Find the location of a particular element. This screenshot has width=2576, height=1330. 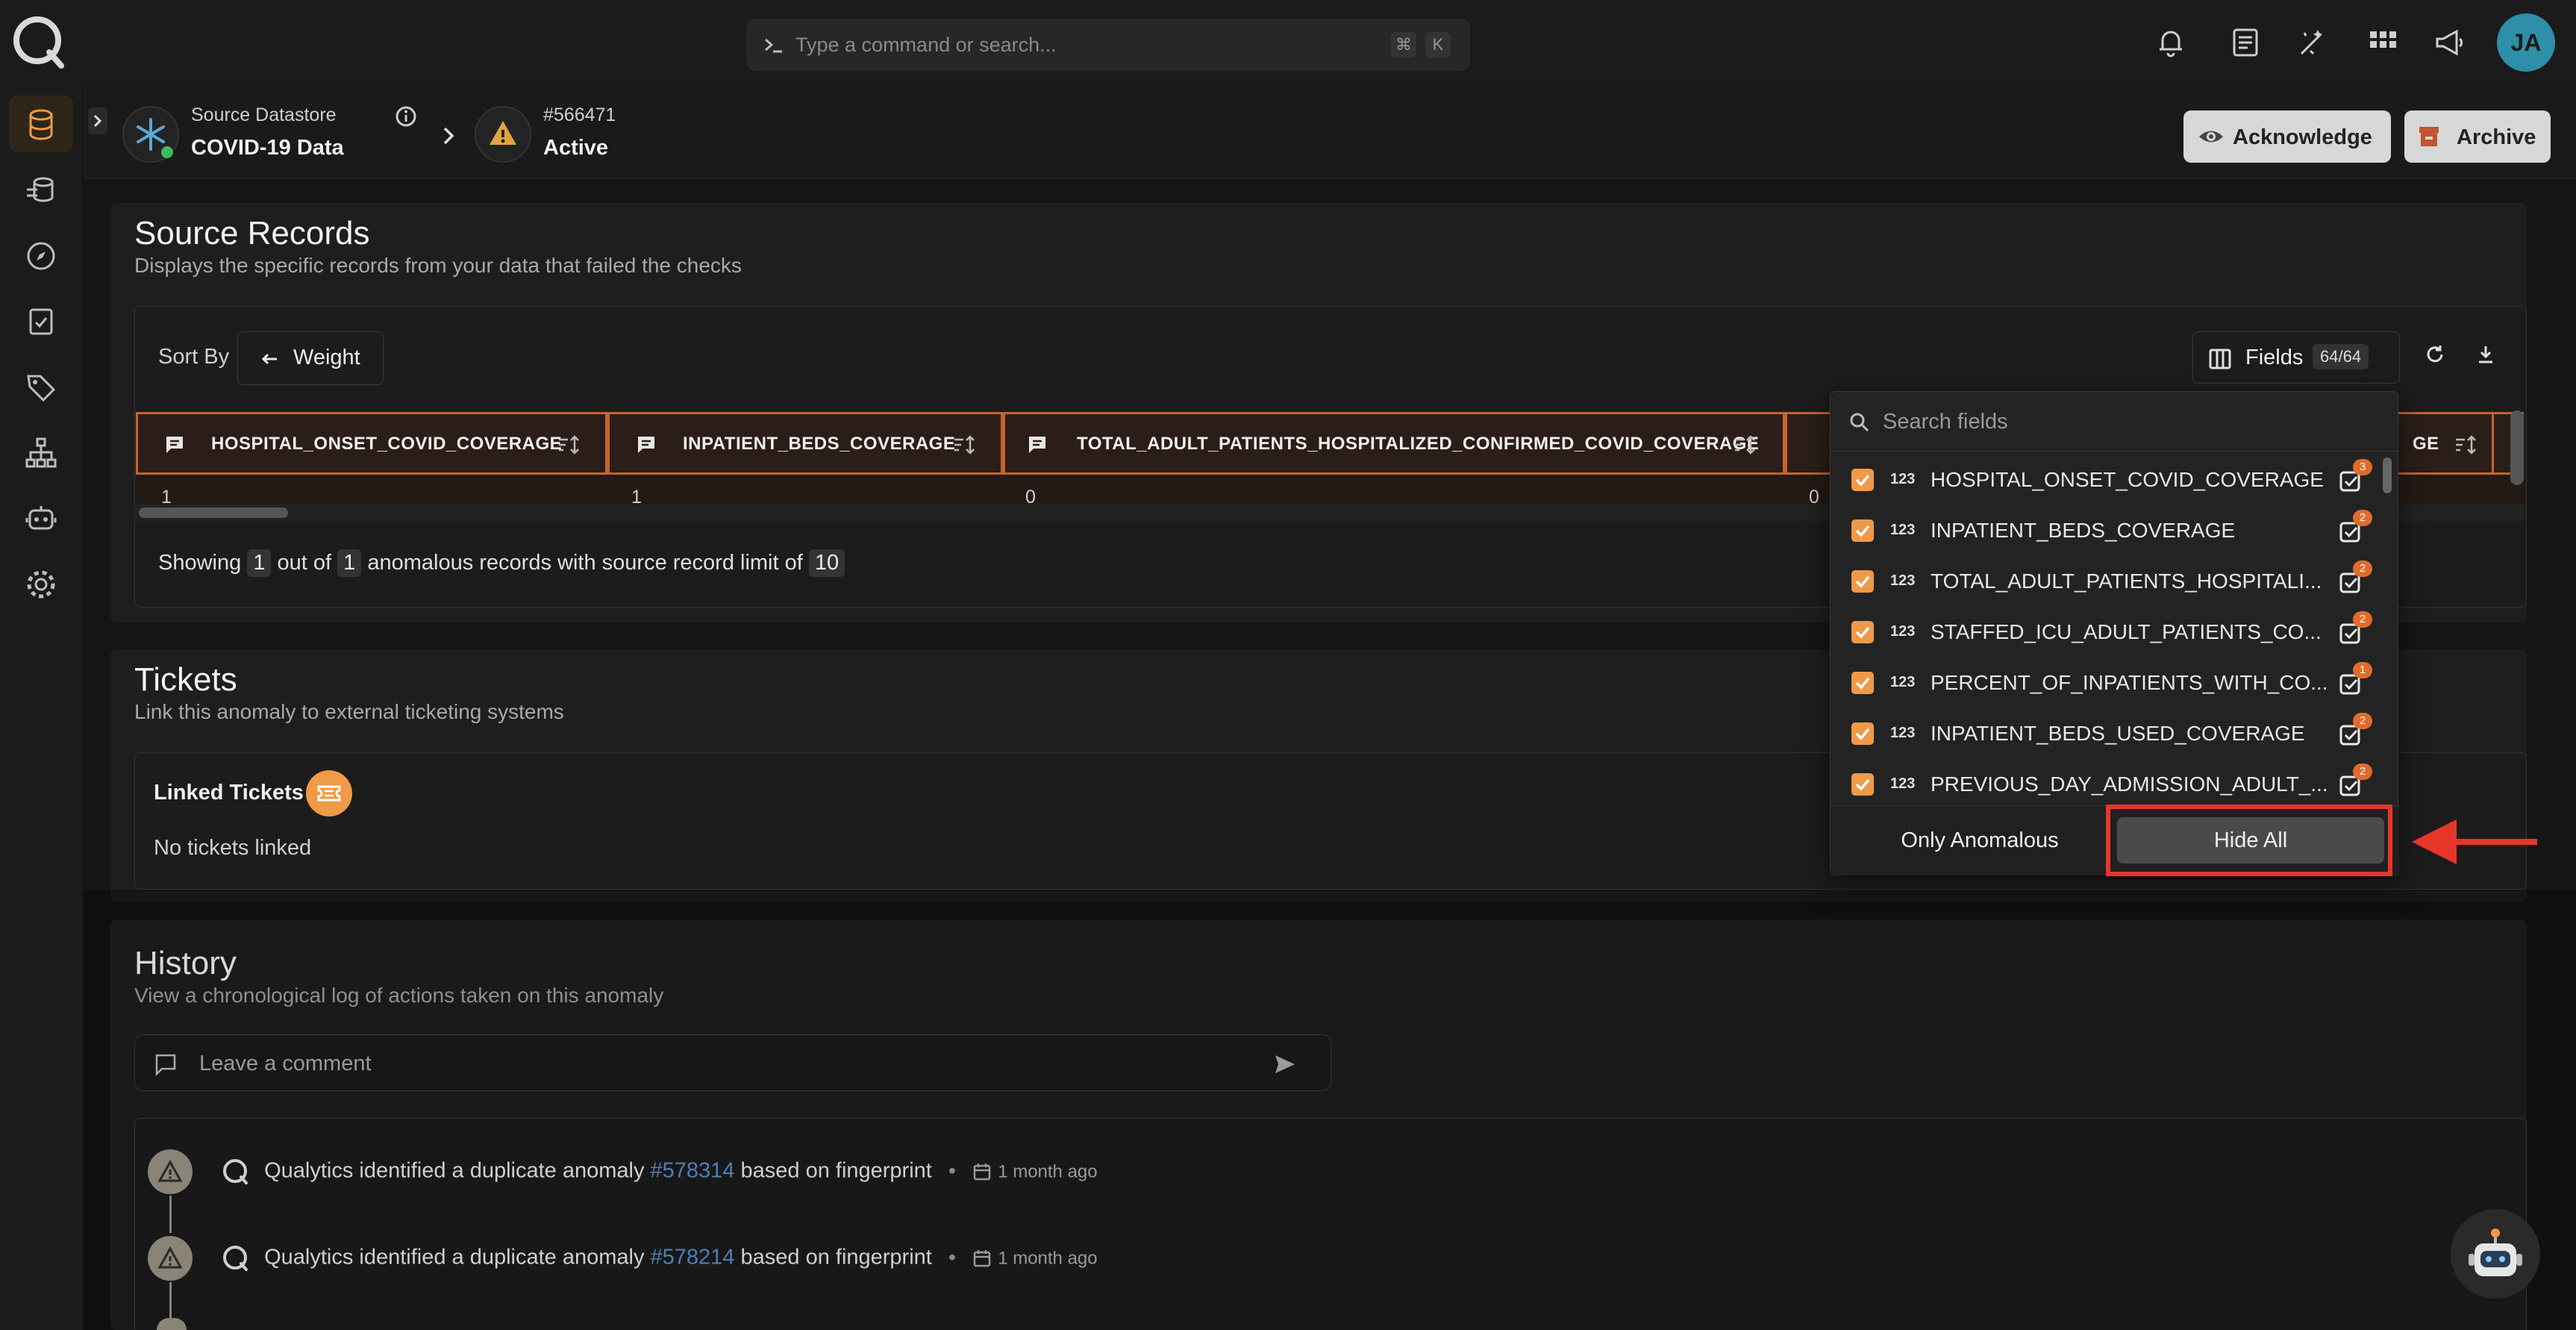

snowflake-datastore-icon is located at coordinates (150, 134).